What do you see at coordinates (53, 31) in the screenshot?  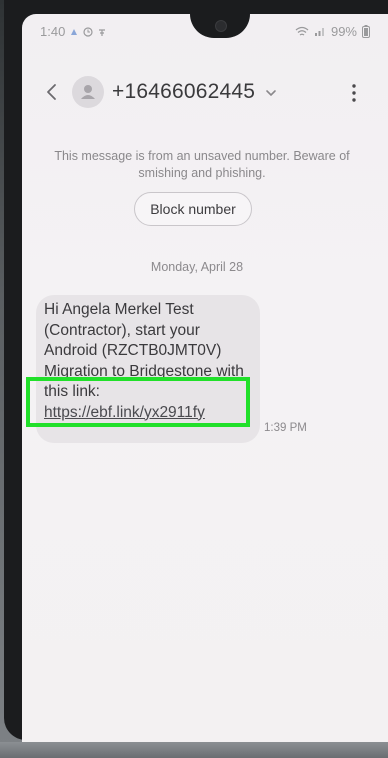 I see `status-time: 1:40` at bounding box center [53, 31].